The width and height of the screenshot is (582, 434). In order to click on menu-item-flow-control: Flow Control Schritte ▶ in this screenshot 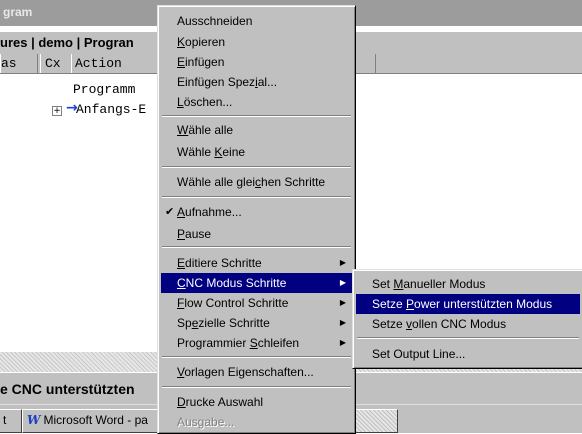, I will do `click(256, 303)`.